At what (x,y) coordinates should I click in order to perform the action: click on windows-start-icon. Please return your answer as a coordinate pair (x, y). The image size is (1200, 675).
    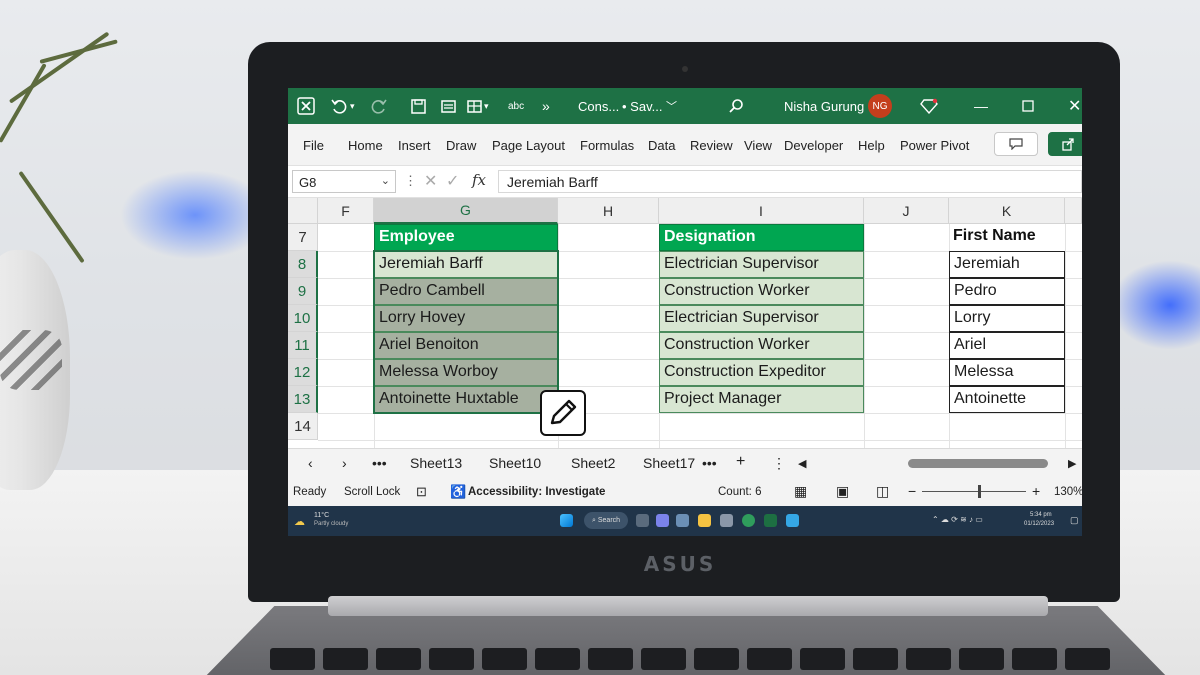
    Looking at the image, I should click on (566, 520).